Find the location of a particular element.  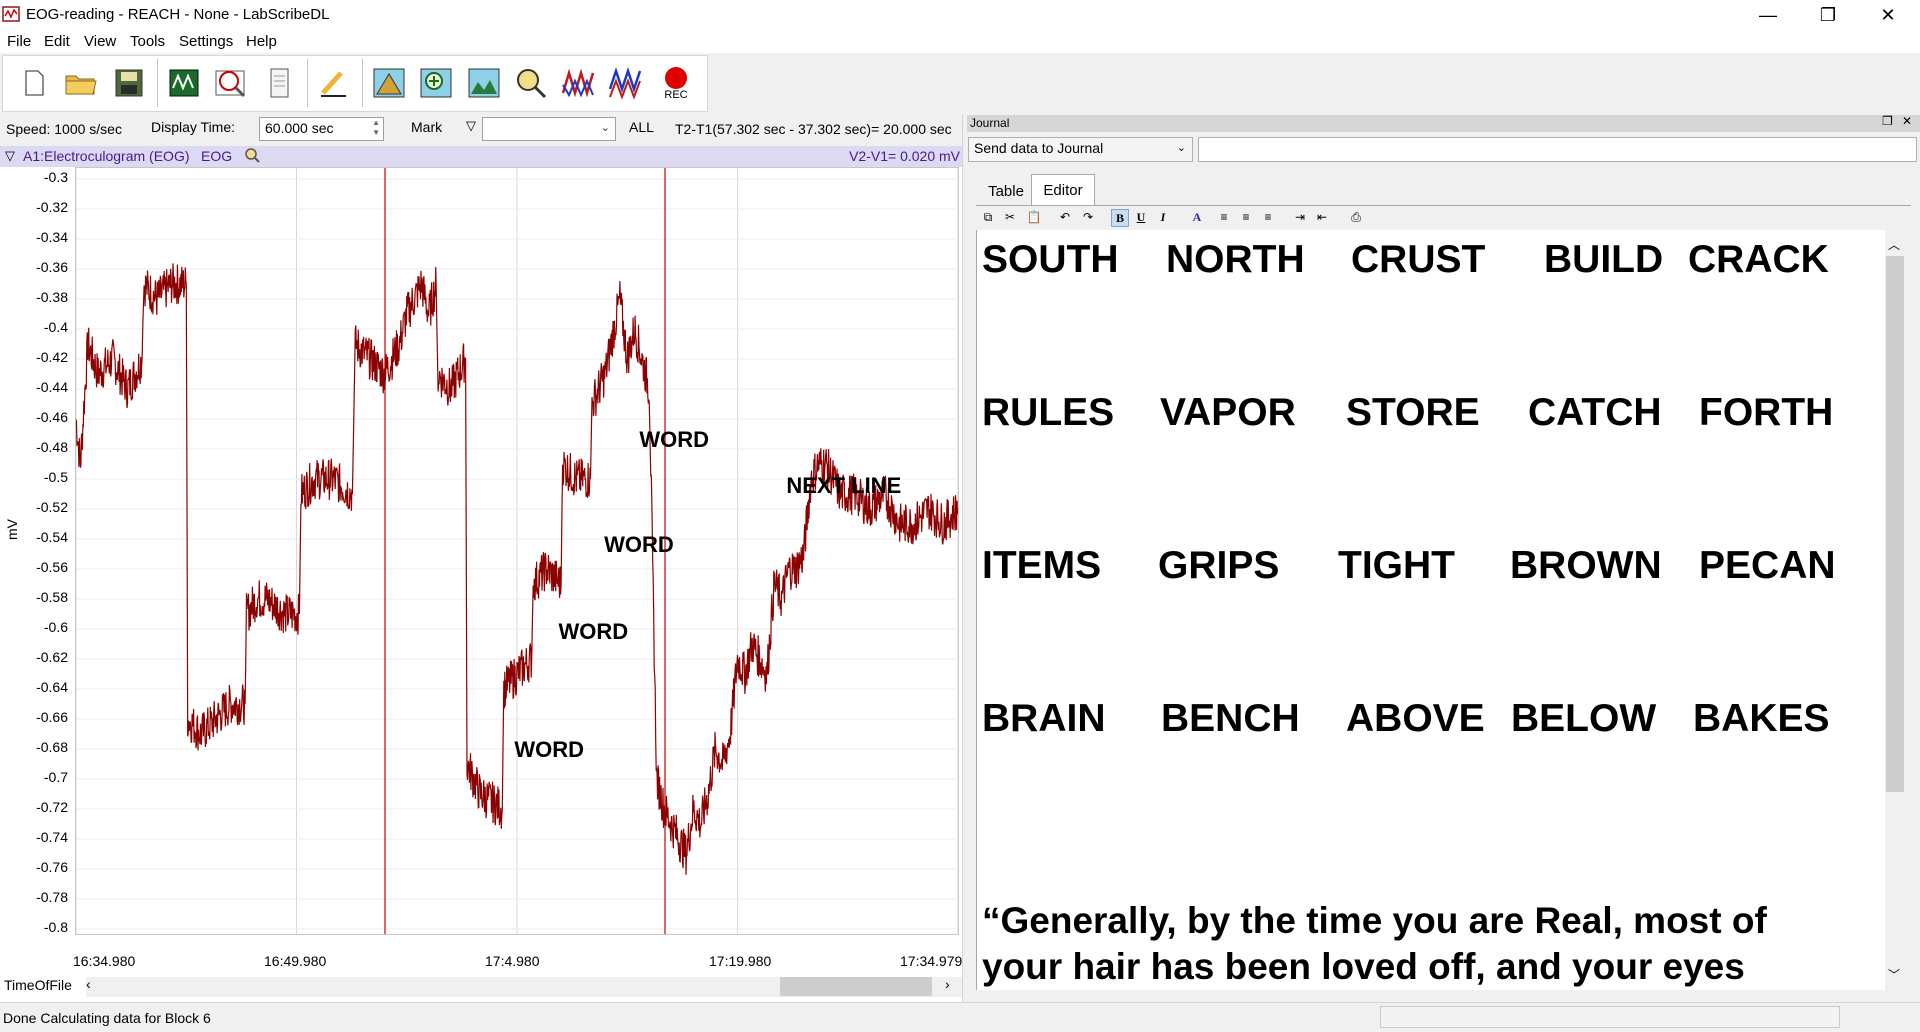

find-icon is located at coordinates (531, 83).